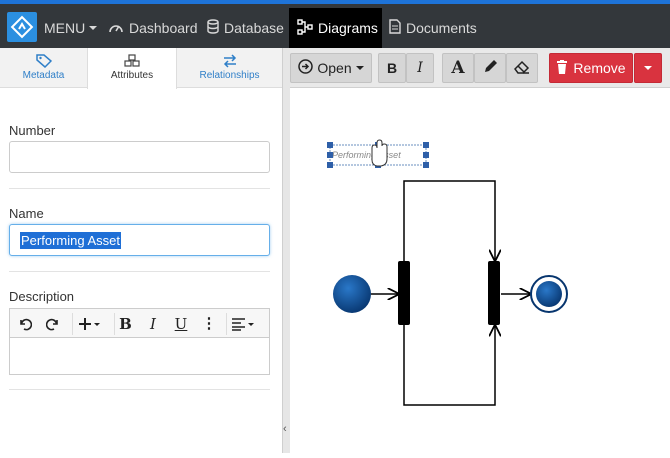 The width and height of the screenshot is (670, 458). I want to click on undo-icon, so click(25, 324).